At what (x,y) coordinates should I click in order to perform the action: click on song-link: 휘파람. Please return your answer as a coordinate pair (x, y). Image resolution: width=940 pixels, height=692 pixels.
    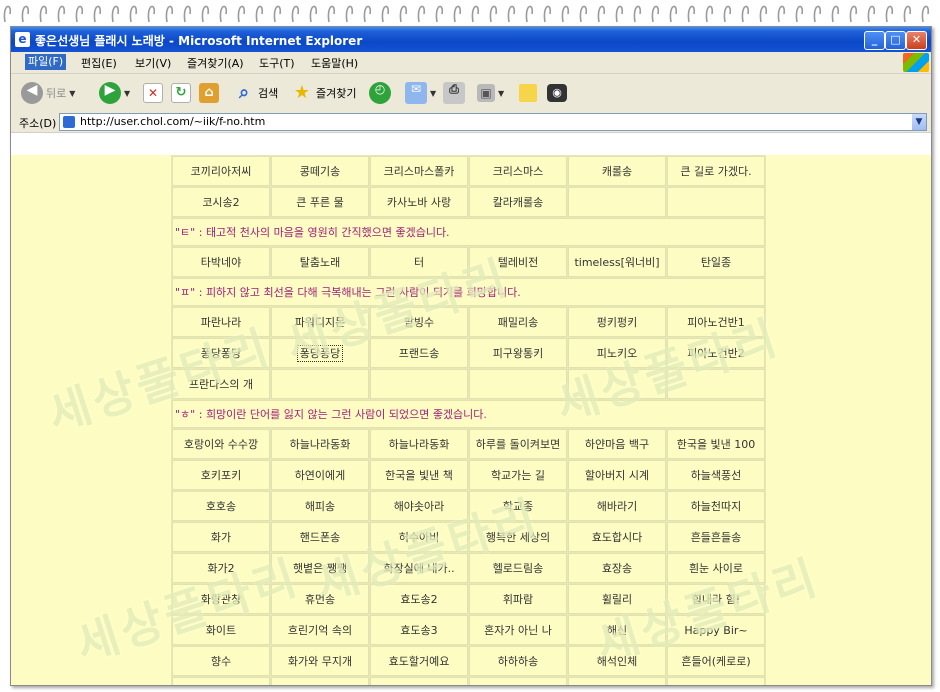
    Looking at the image, I should click on (518, 599).